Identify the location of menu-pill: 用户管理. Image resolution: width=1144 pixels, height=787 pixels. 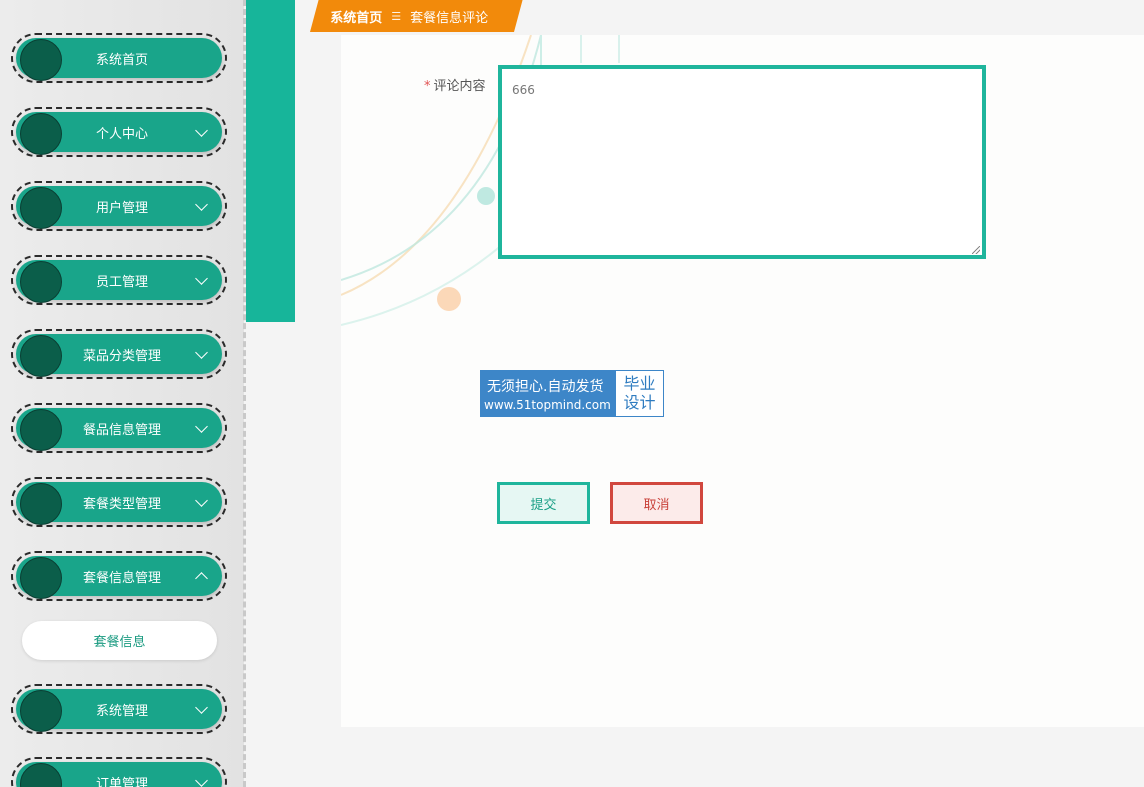
(119, 207).